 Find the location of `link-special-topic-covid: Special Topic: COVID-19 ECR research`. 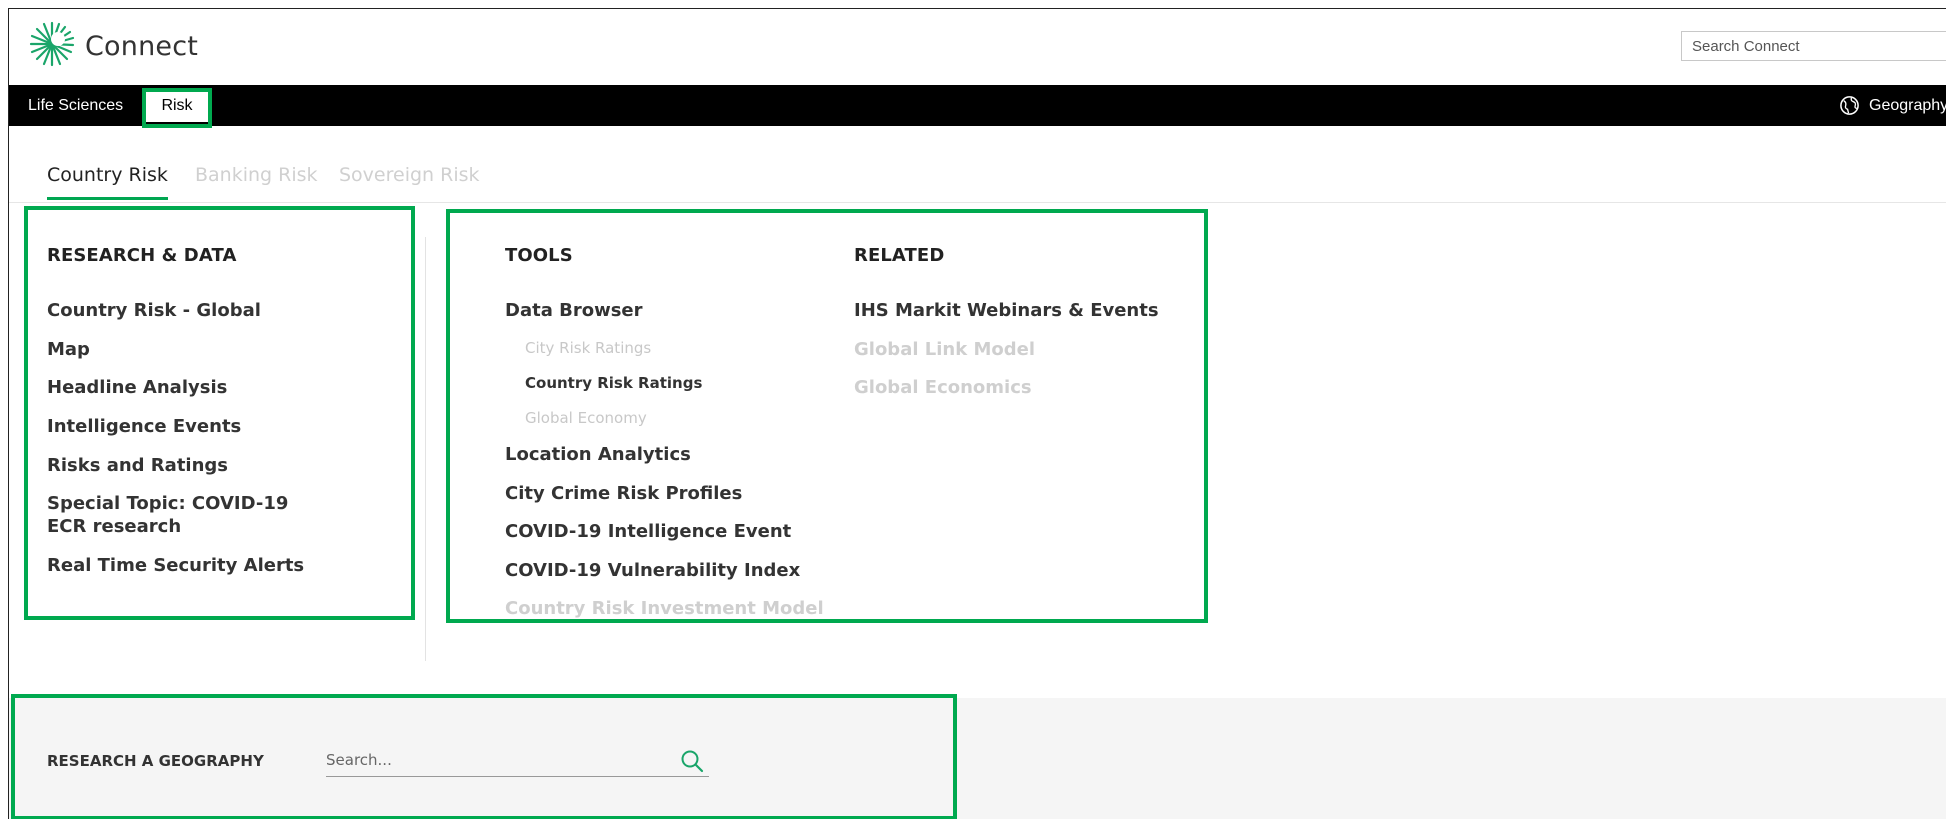

link-special-topic-covid: Special Topic: COVID-19 ECR research is located at coordinates (177, 515).